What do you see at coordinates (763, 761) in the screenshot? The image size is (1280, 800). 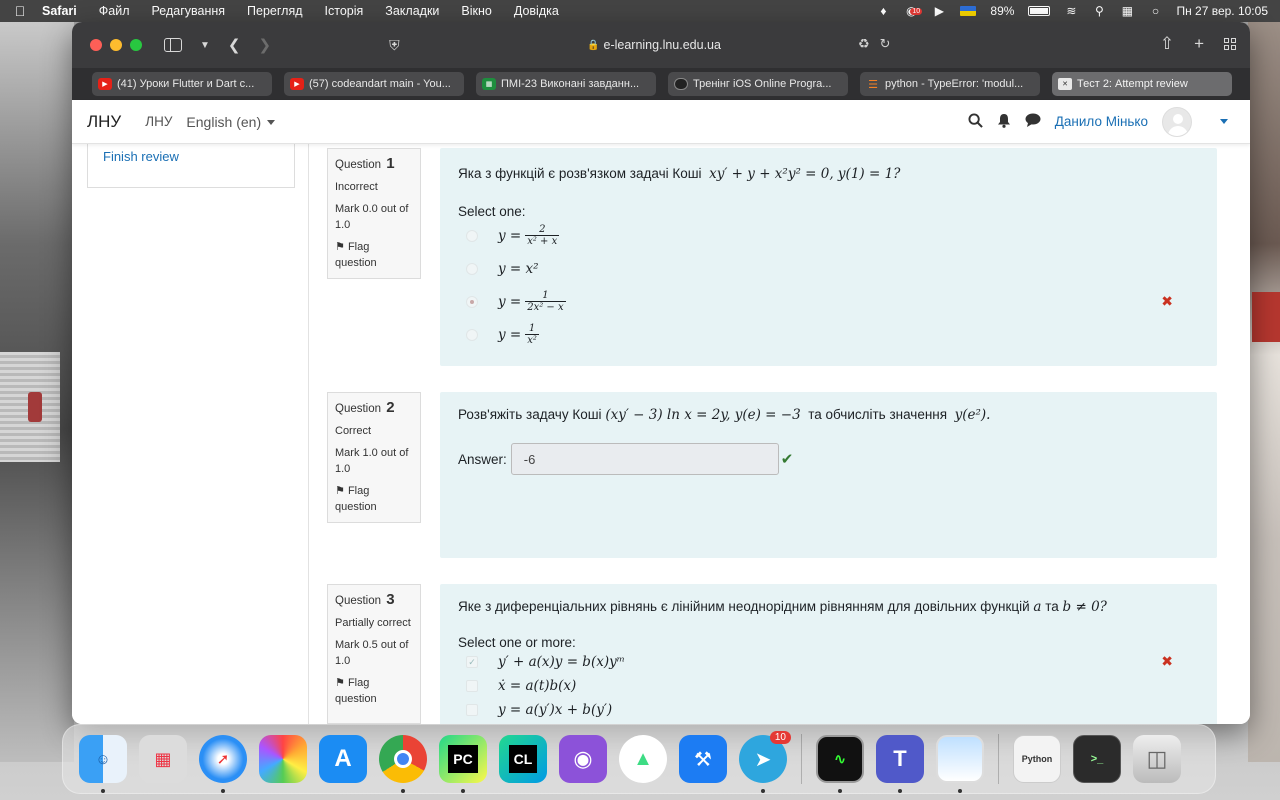 I see `telegram-icon: ➤ 10` at bounding box center [763, 761].